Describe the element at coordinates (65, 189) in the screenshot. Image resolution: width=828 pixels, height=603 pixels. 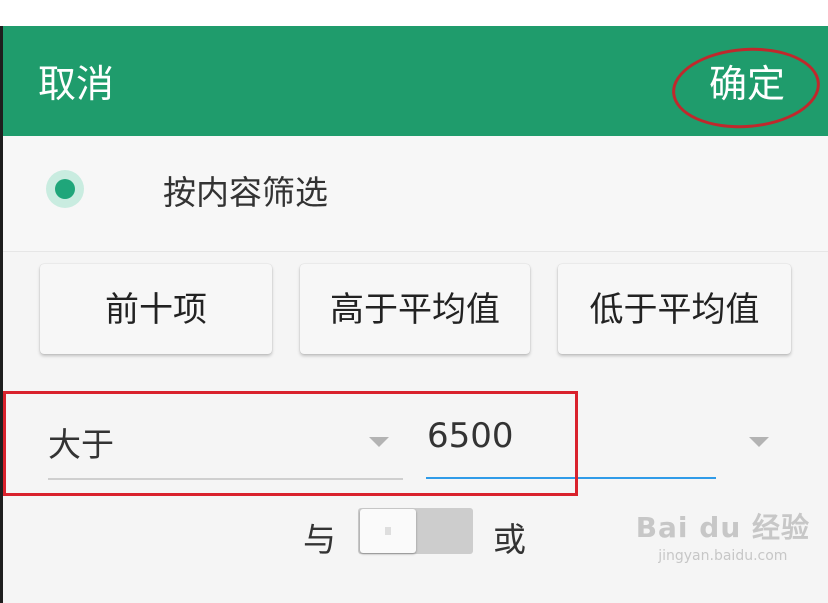
I see `radio-selected-icon` at that location.